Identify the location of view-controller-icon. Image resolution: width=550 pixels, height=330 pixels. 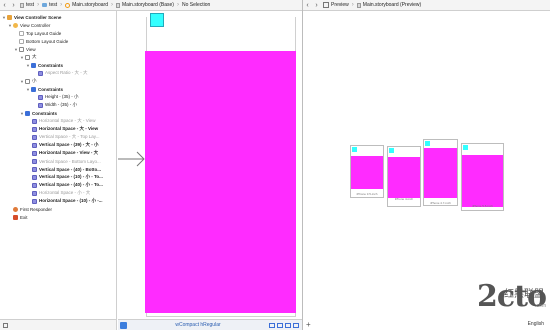
(15, 25).